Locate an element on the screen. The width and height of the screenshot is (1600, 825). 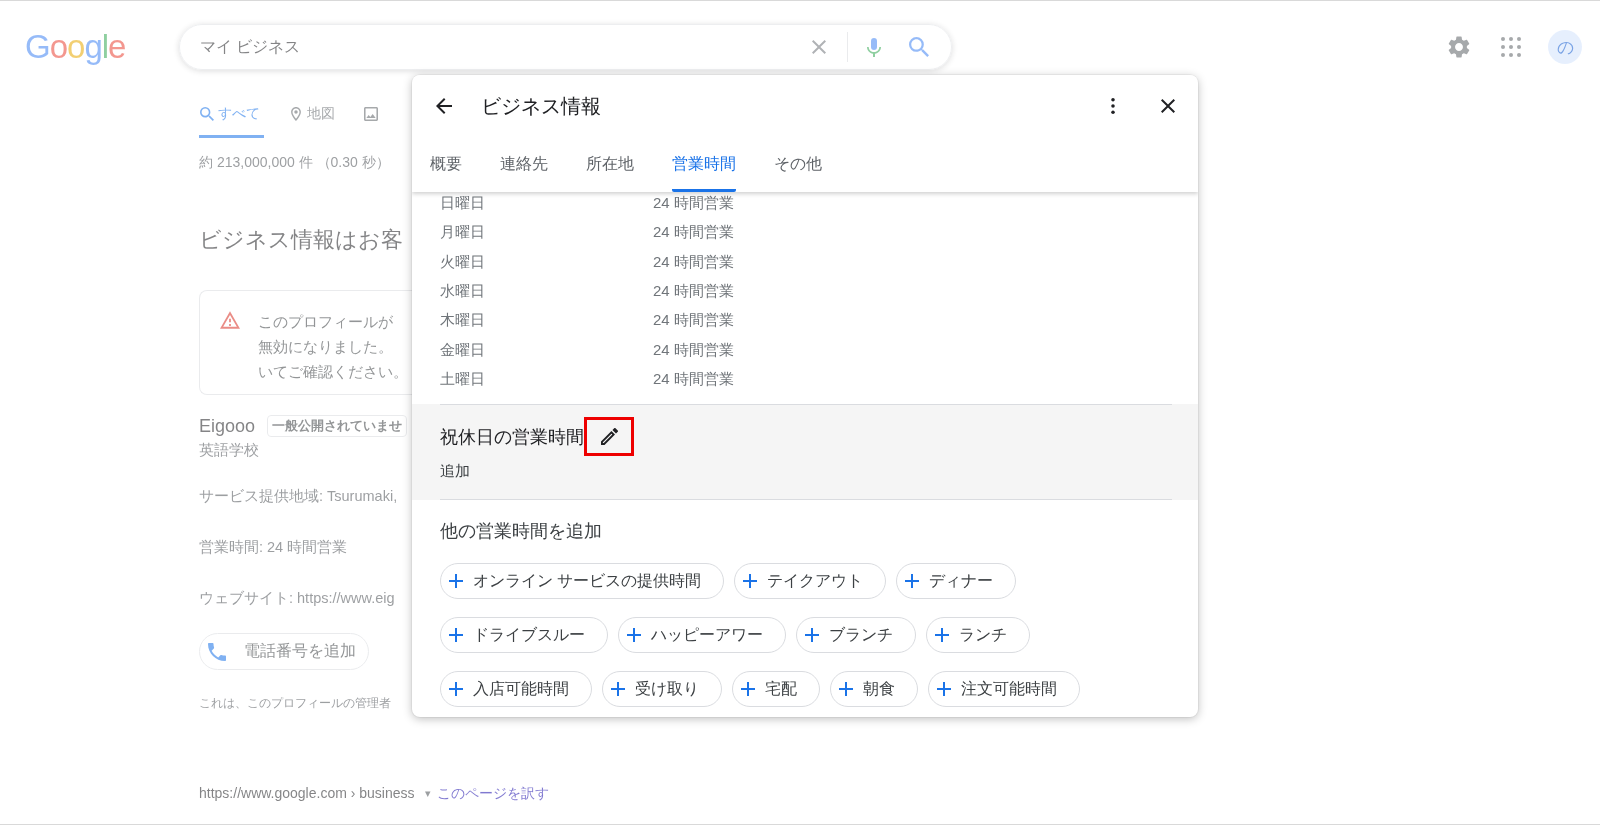
day-label: 日曜日 is located at coordinates (463, 204).